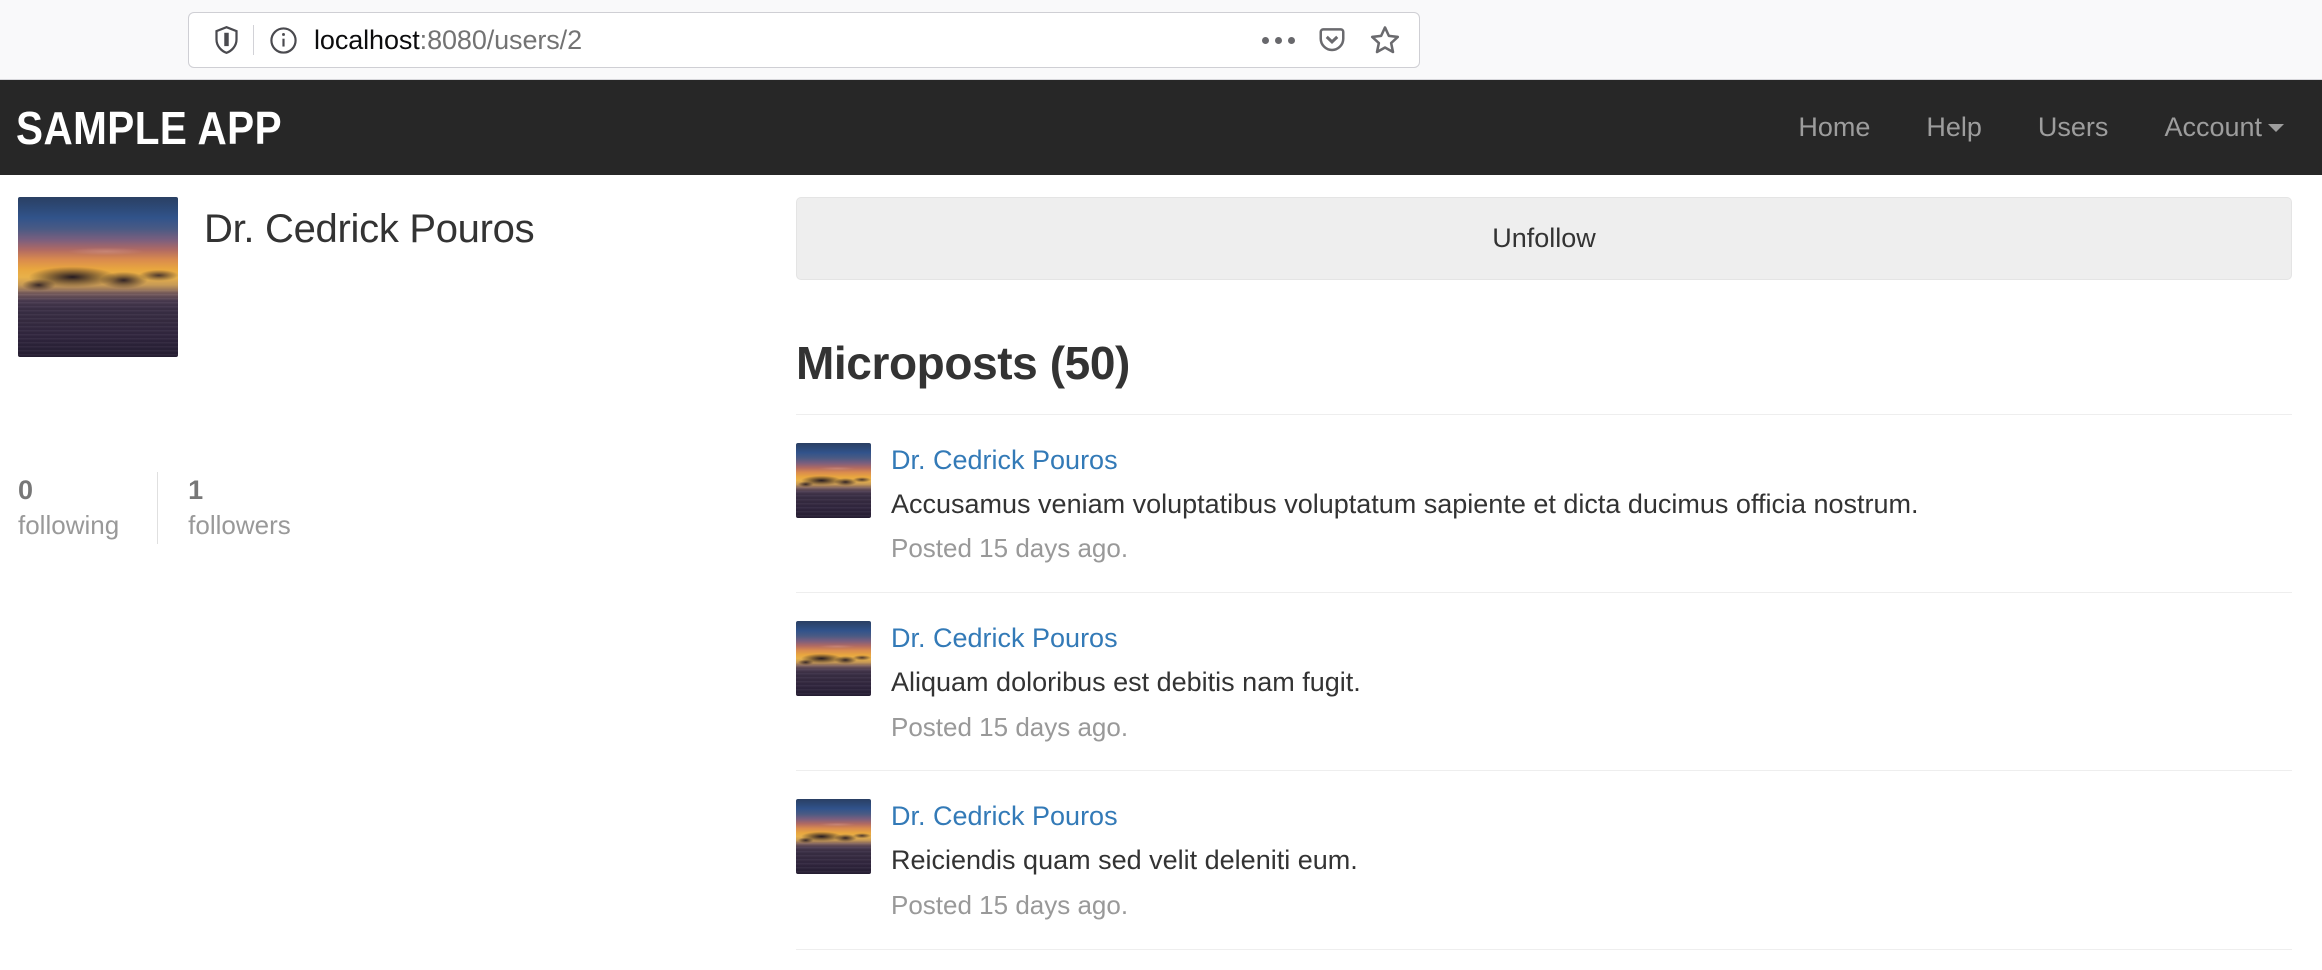 This screenshot has height=970, width=2322. Describe the element at coordinates (261, 40) in the screenshot. I see `url-bar-left-icons` at that location.